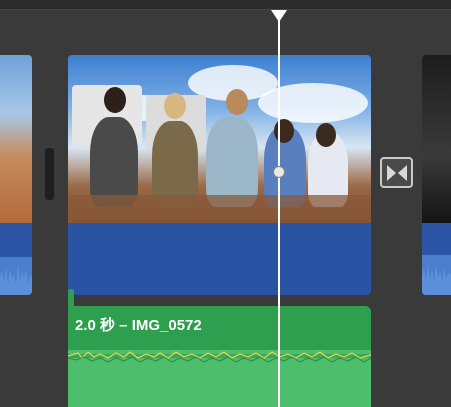  Describe the element at coordinates (436, 275) in the screenshot. I see `next-clip-waveform` at that location.